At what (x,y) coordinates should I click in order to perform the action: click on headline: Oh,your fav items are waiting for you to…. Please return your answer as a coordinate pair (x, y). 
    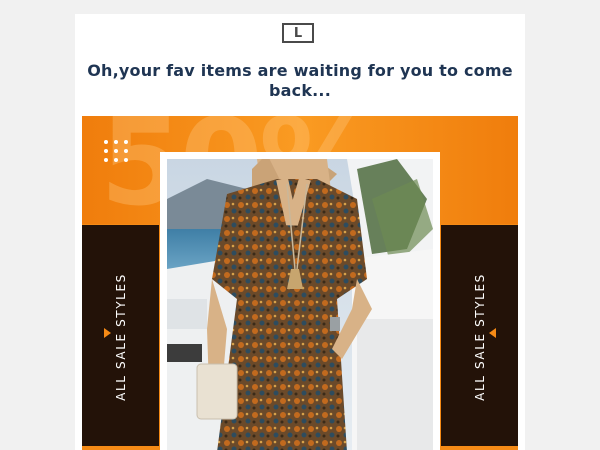
    Looking at the image, I should click on (300, 80).